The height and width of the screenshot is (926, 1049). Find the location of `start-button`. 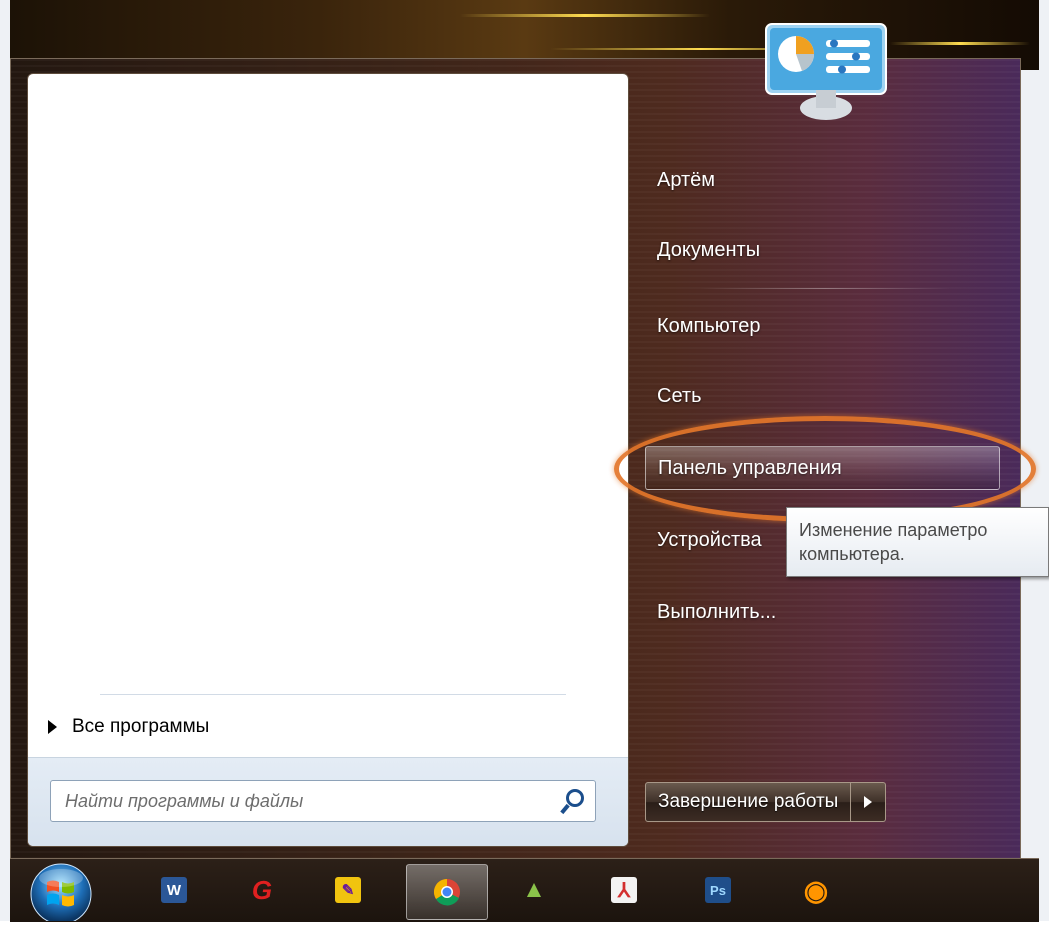

start-button is located at coordinates (61, 891).